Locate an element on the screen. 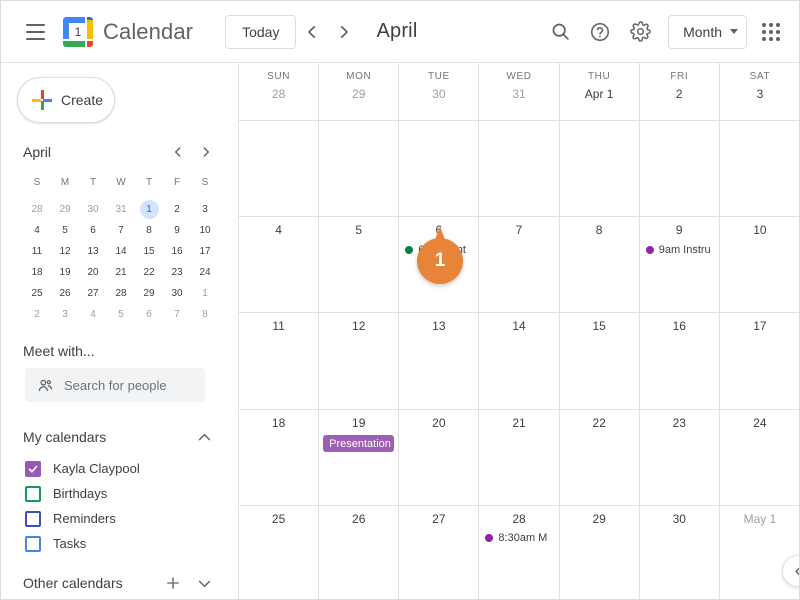  calendar-list-item: Kayla Claypool is located at coordinates (119, 468).